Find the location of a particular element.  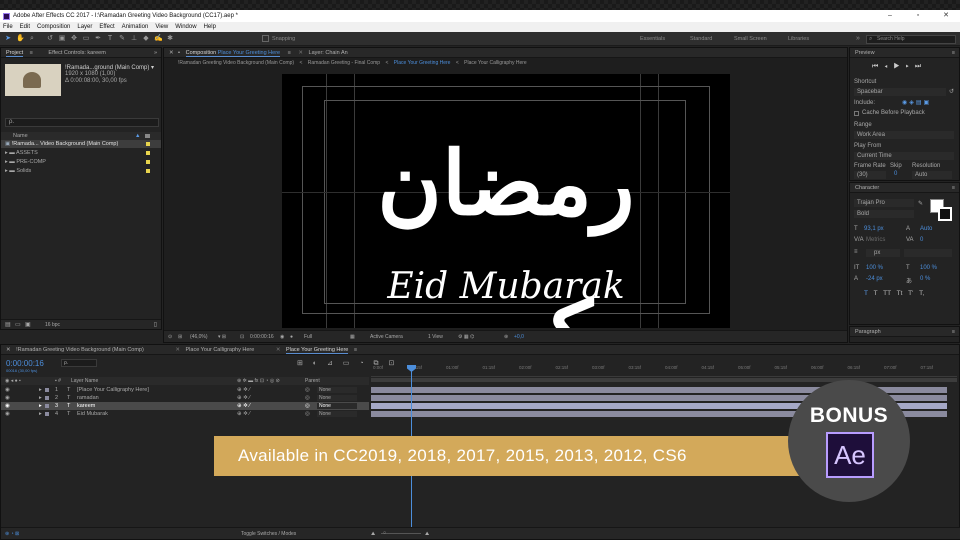

tsume-value: 0 % is located at coordinates (925, 279).